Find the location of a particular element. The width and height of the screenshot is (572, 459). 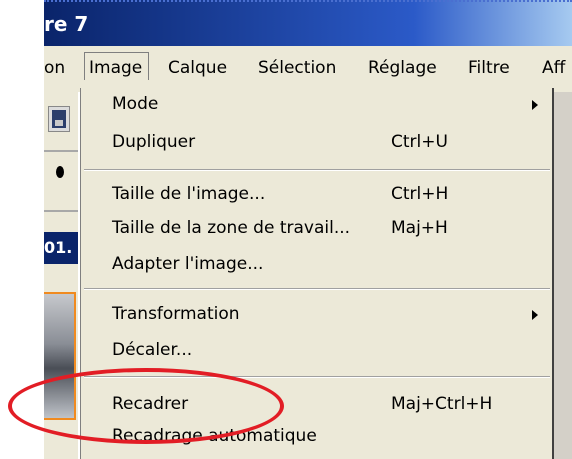

menu-calque: Calque is located at coordinates (197, 68).